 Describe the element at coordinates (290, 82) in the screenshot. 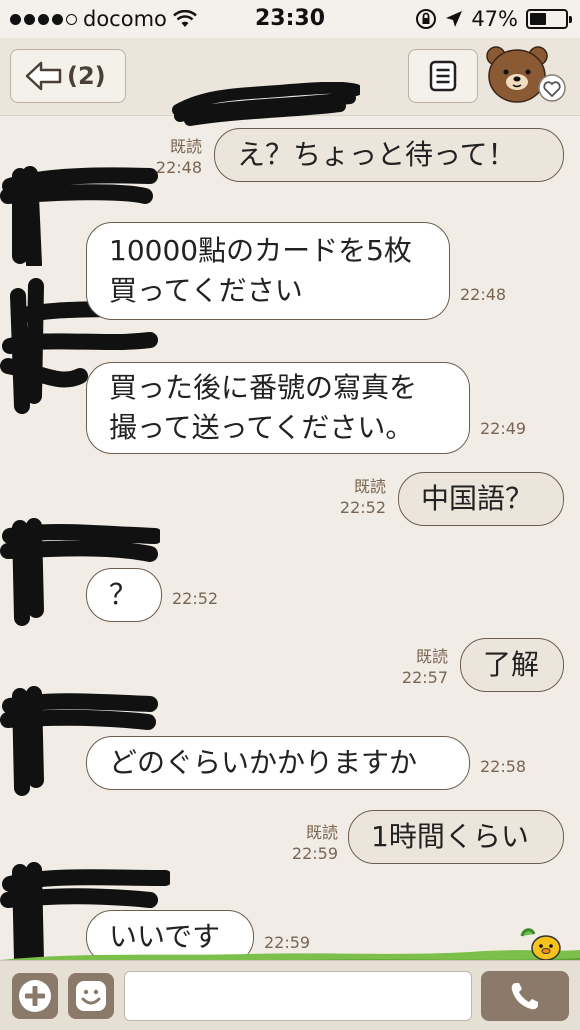

I see `chat-header: (2)` at that location.